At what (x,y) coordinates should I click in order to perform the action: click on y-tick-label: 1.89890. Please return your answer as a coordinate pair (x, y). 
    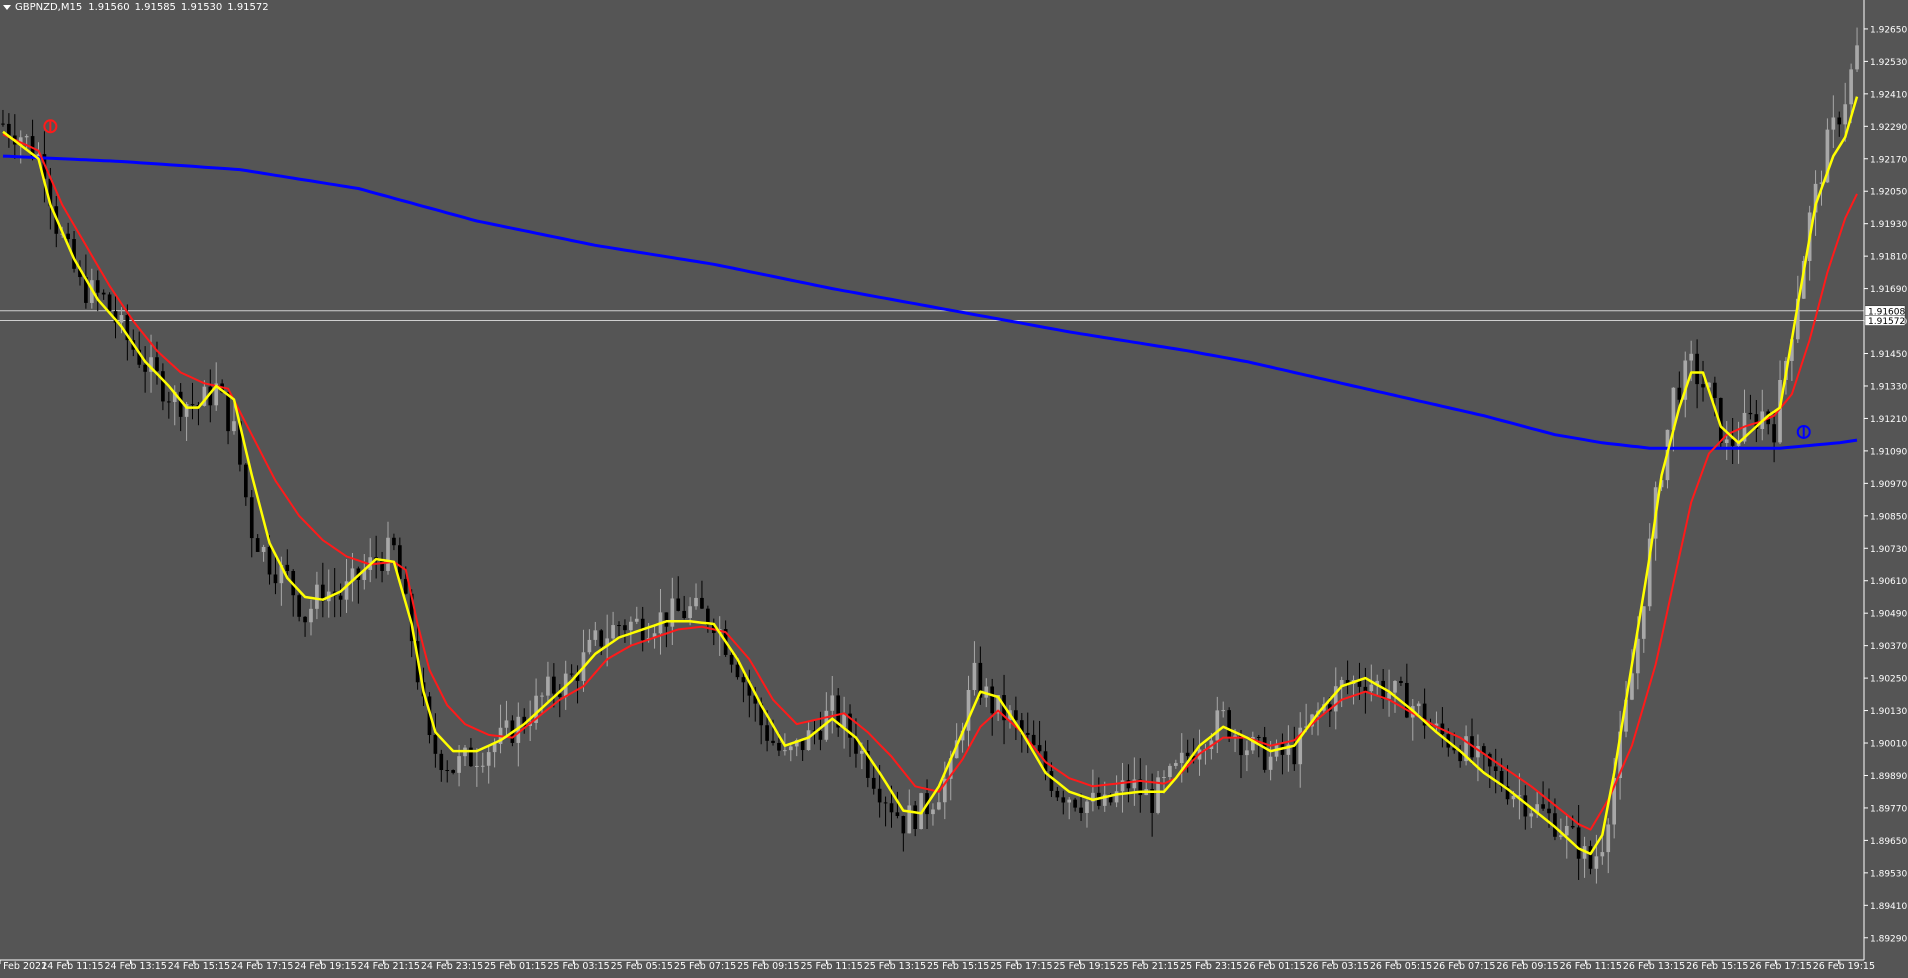
    Looking at the image, I should click on (1888, 777).